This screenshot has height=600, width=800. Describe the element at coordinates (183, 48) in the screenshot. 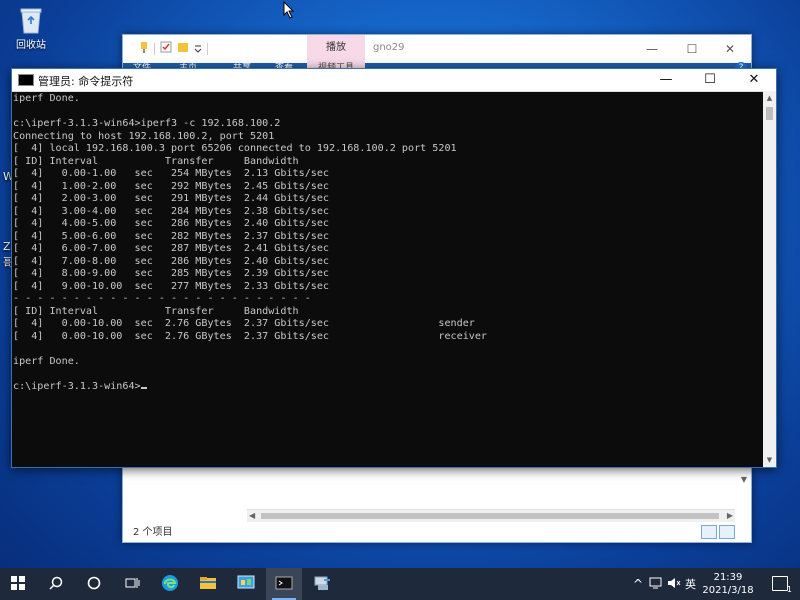

I see `new-folder-icon` at that location.